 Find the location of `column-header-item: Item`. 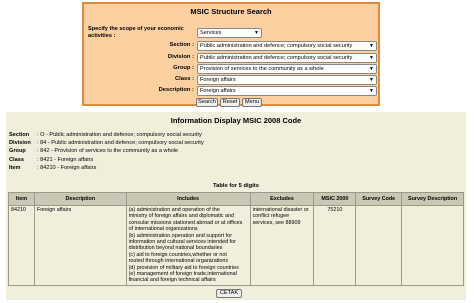

column-header-item: Item is located at coordinates (21, 199).